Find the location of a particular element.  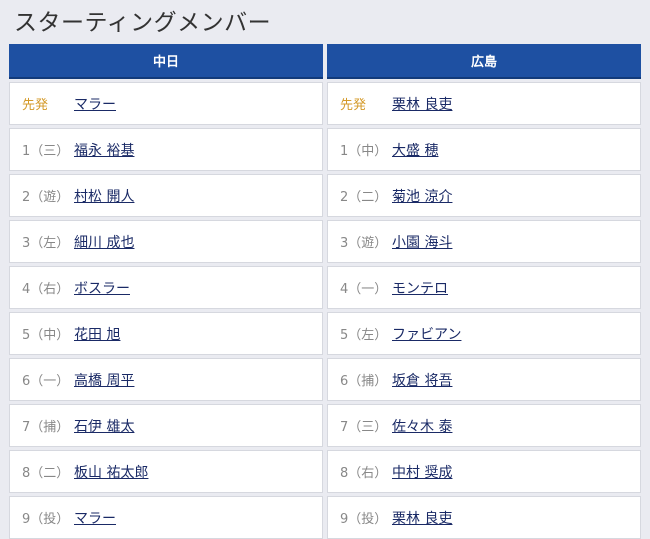

player-link: モンテロ is located at coordinates (420, 288).